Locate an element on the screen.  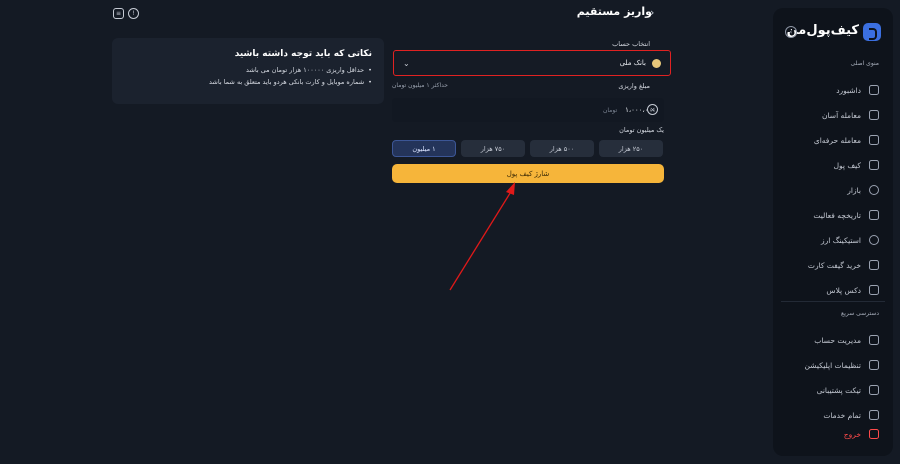
account-select: بانک ملی ⌄ is located at coordinates (532, 63).